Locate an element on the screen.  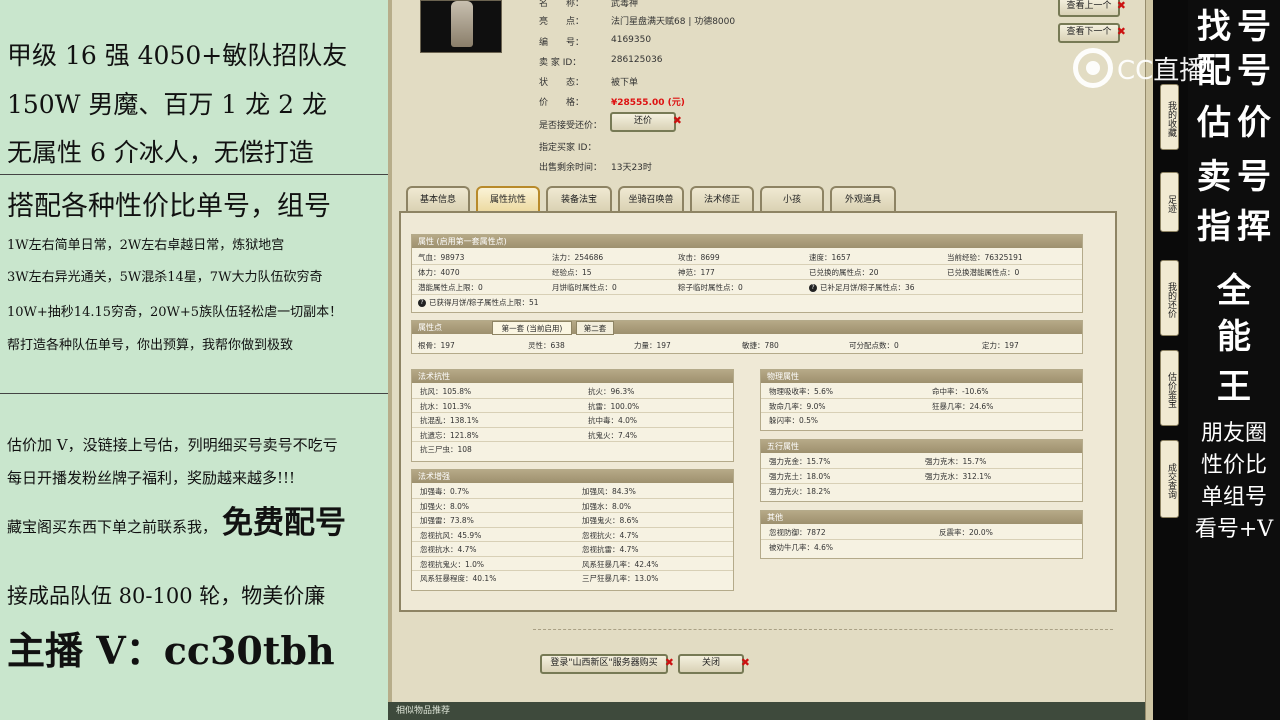
cc-logo-icon is located at coordinates (1093, 68).